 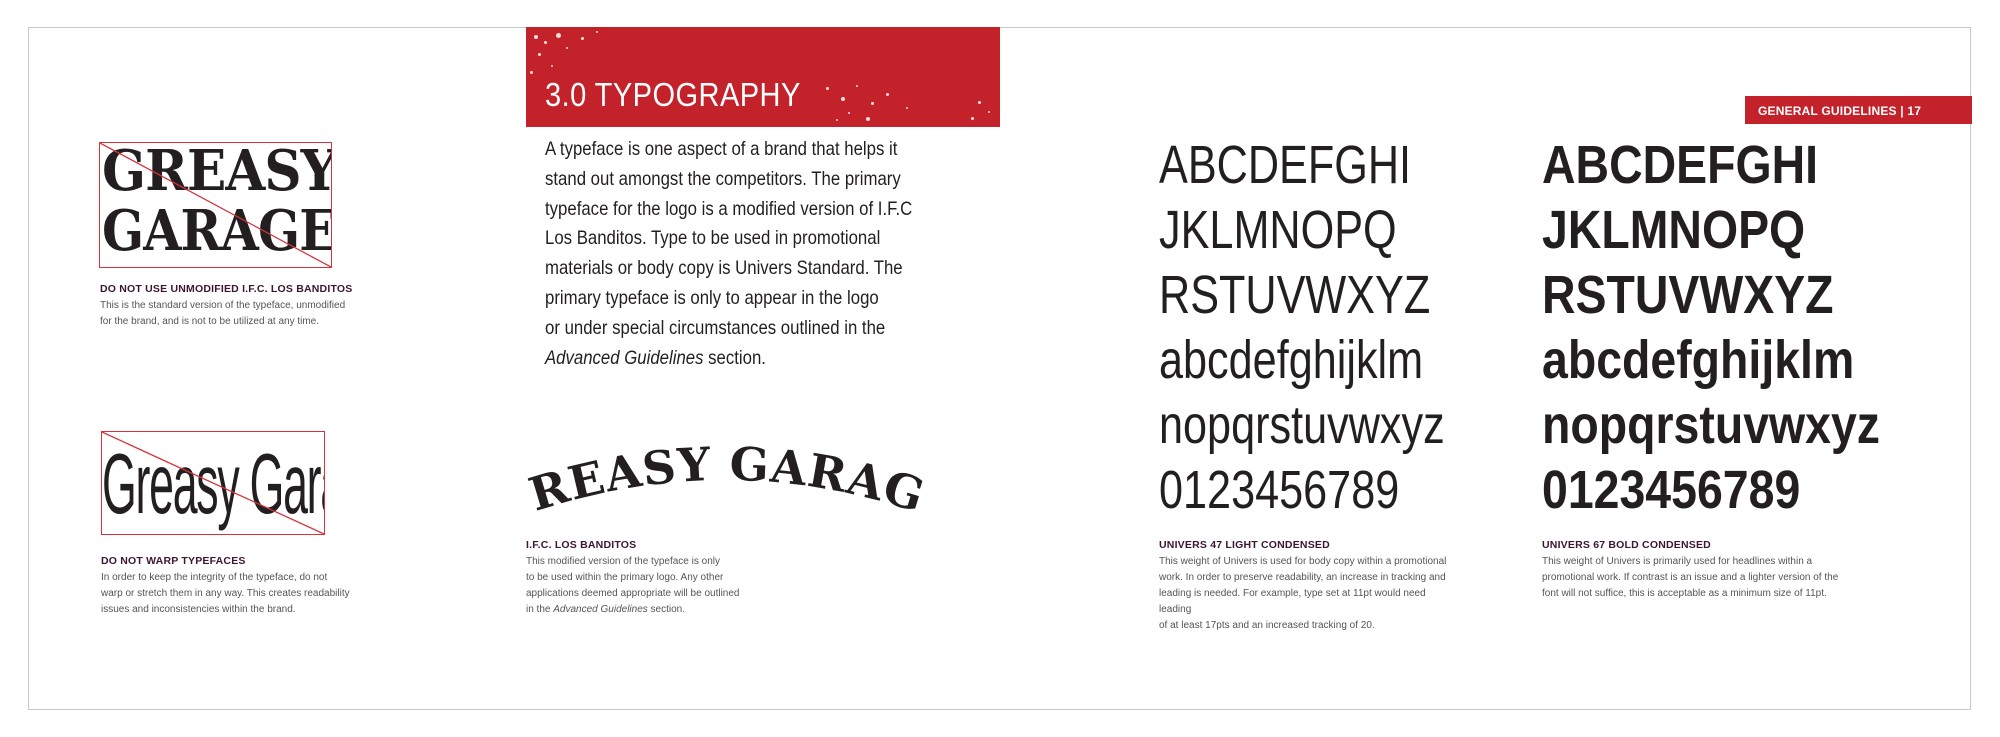 I want to click on bold-specimen-line: abcdefghijklm, so click(x=1698, y=360).